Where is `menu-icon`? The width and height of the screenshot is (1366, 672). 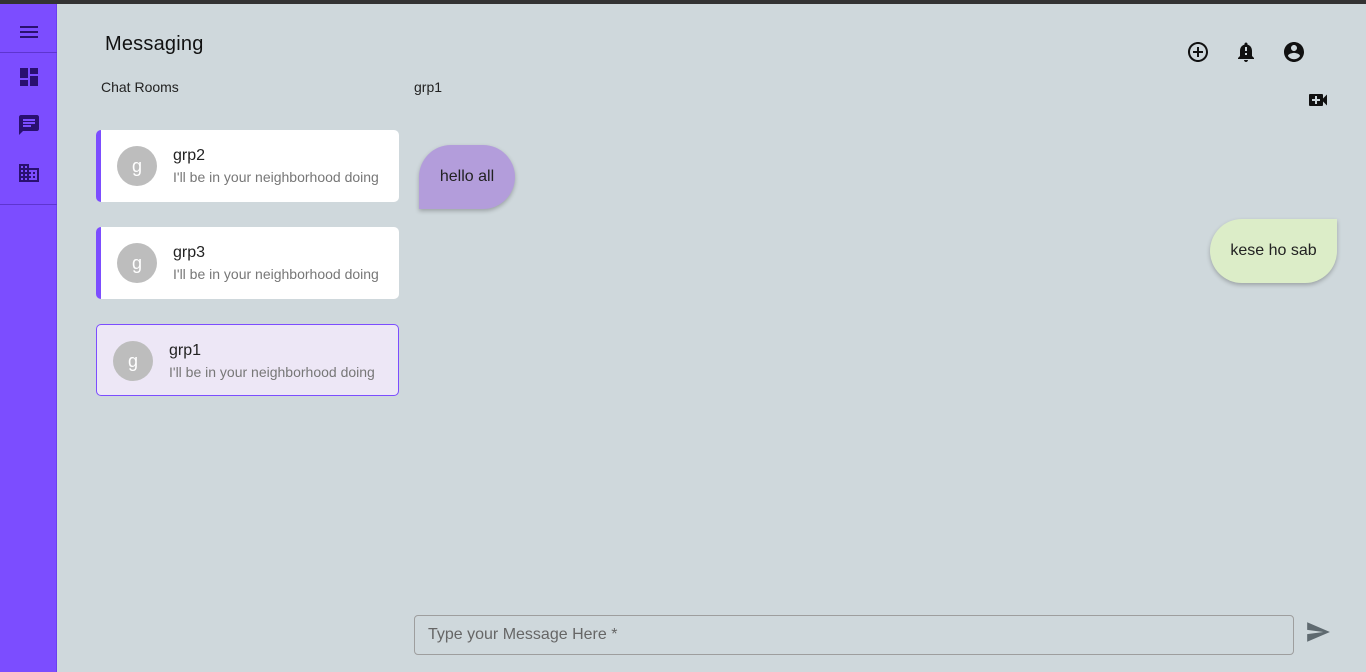
menu-icon is located at coordinates (28, 32).